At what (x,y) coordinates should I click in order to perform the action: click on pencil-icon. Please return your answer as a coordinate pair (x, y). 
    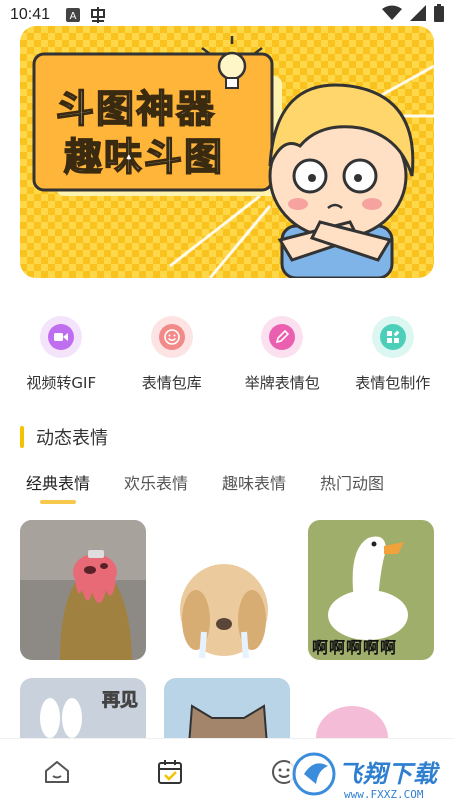
    Looking at the image, I should click on (282, 337).